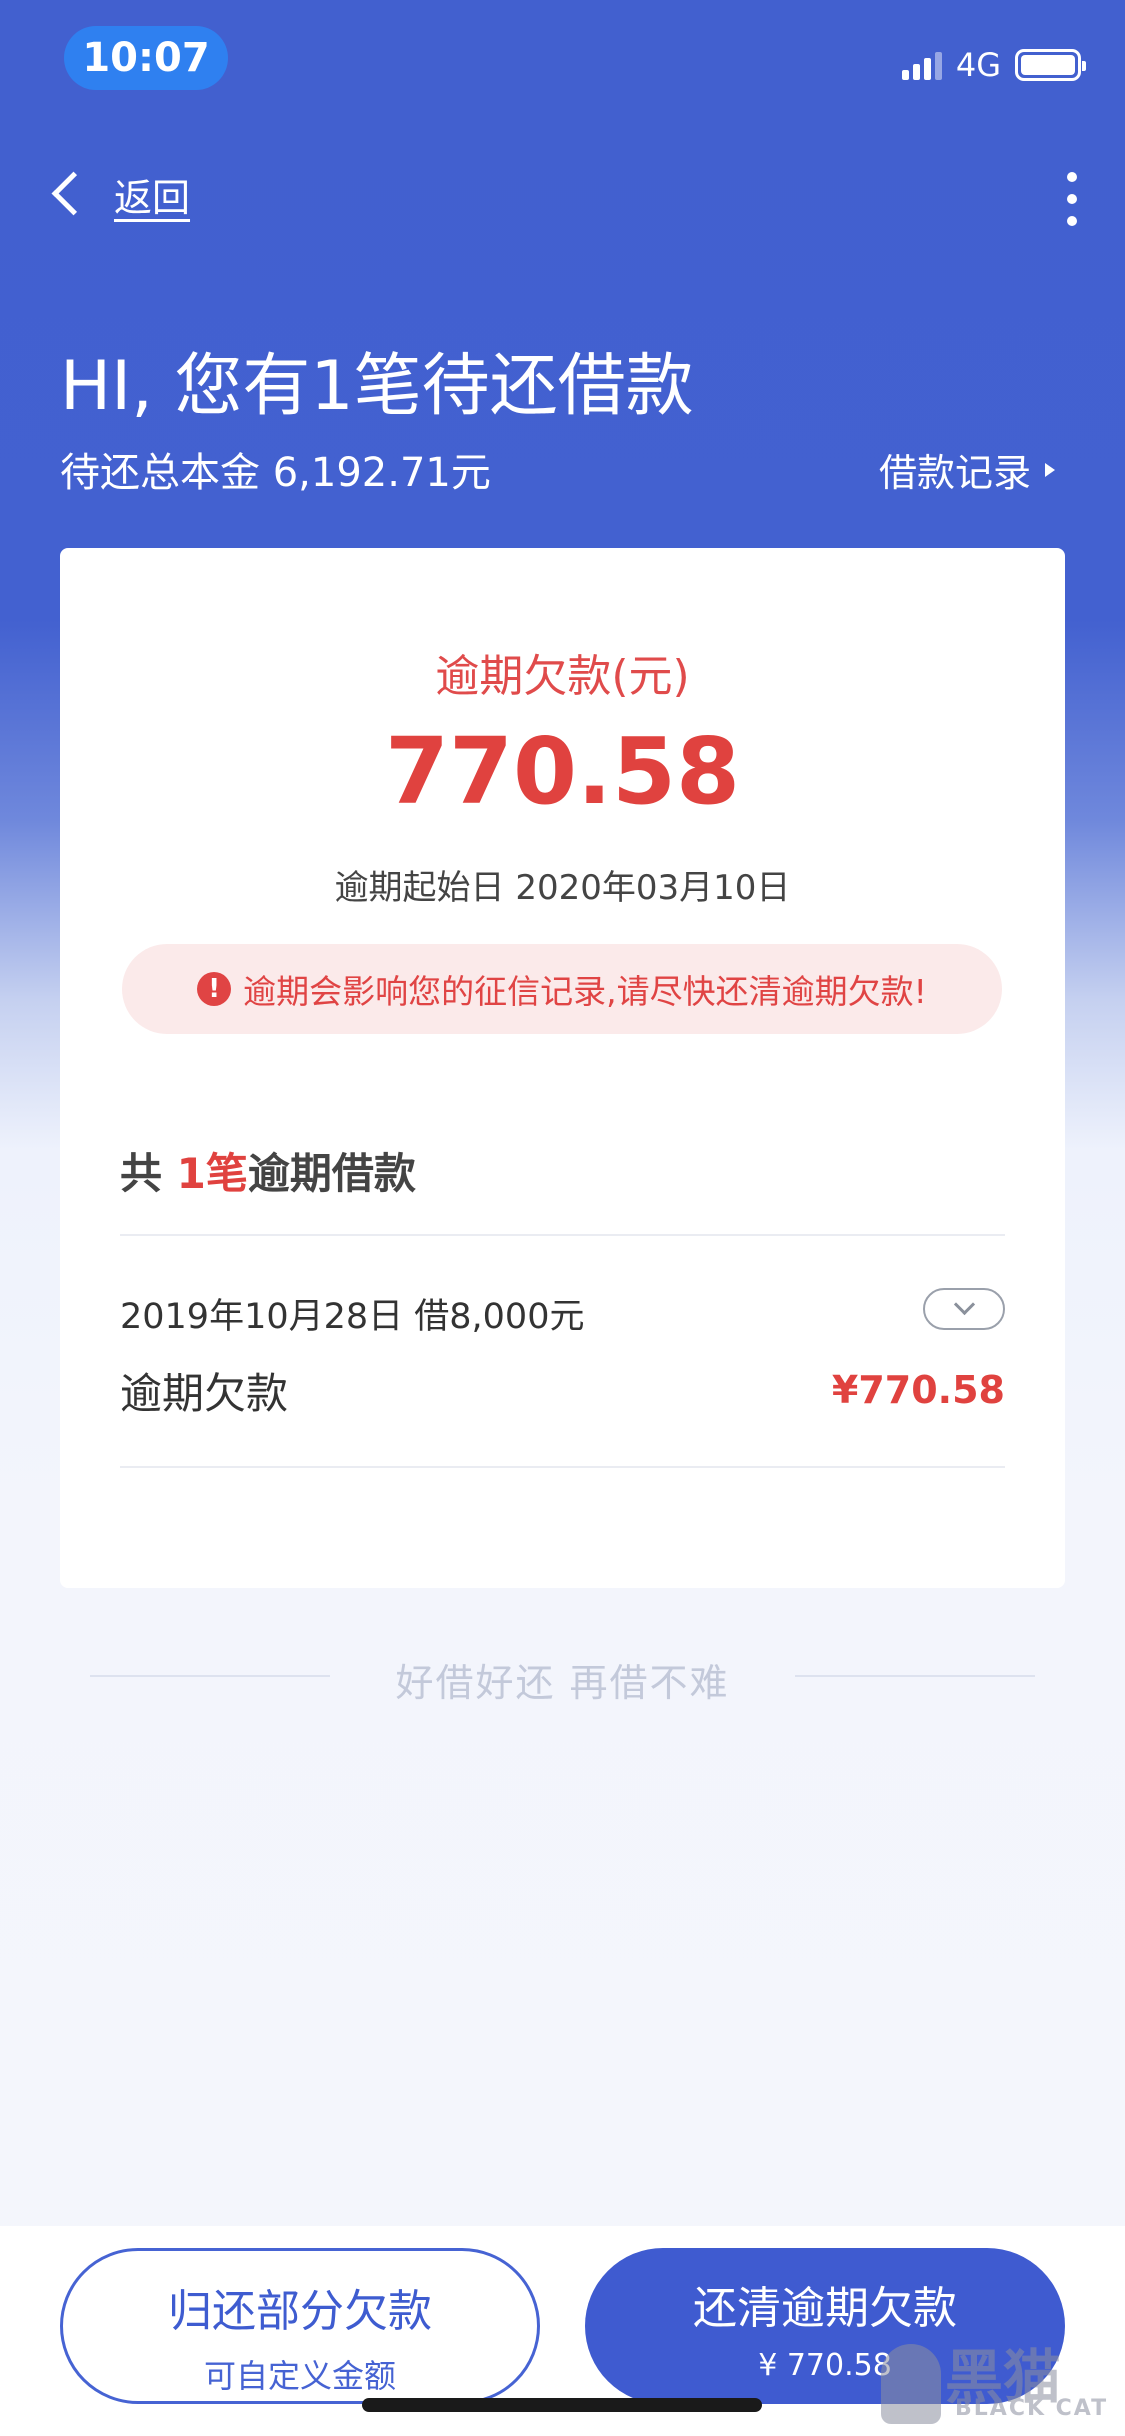  Describe the element at coordinates (1050, 469) in the screenshot. I see `triangle-right-icon` at that location.